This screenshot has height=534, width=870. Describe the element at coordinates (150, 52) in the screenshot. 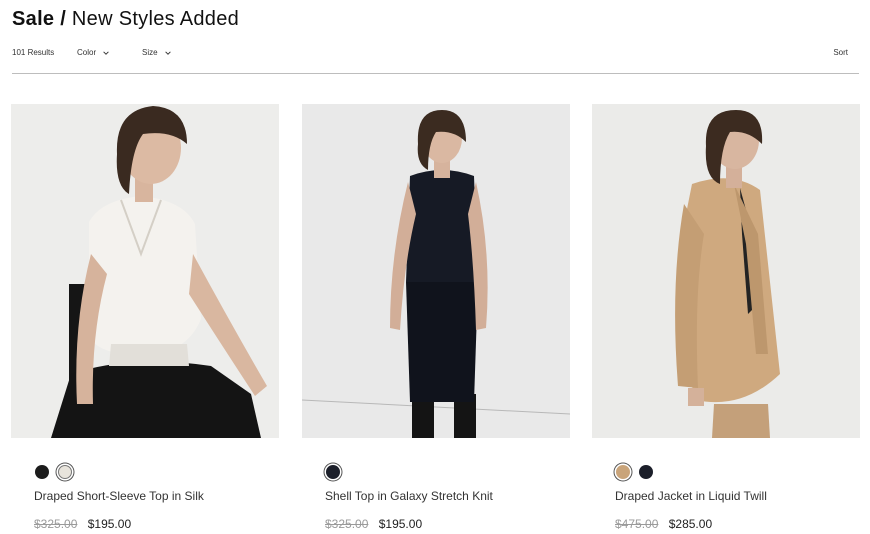

I see `size-filter-label: Size` at that location.